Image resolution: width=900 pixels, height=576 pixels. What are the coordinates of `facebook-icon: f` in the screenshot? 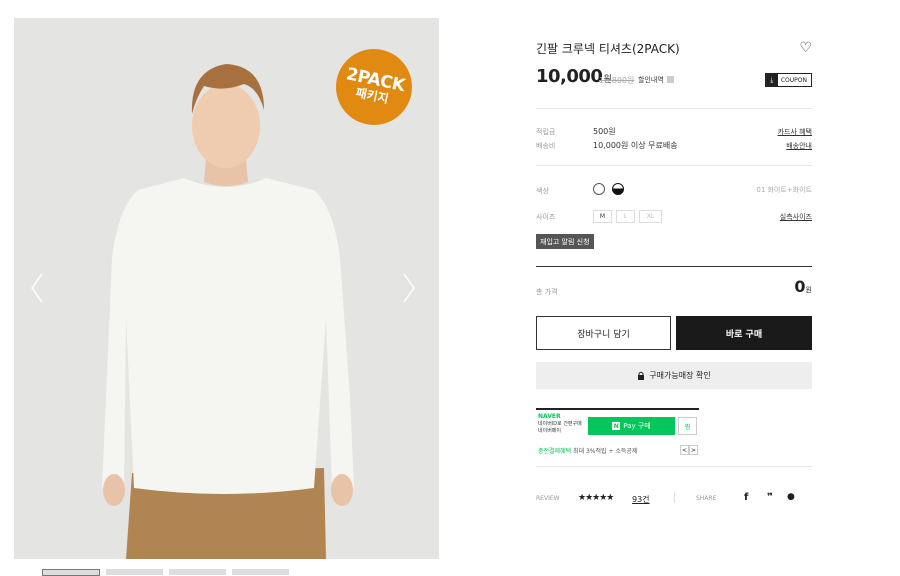 It's located at (746, 497).